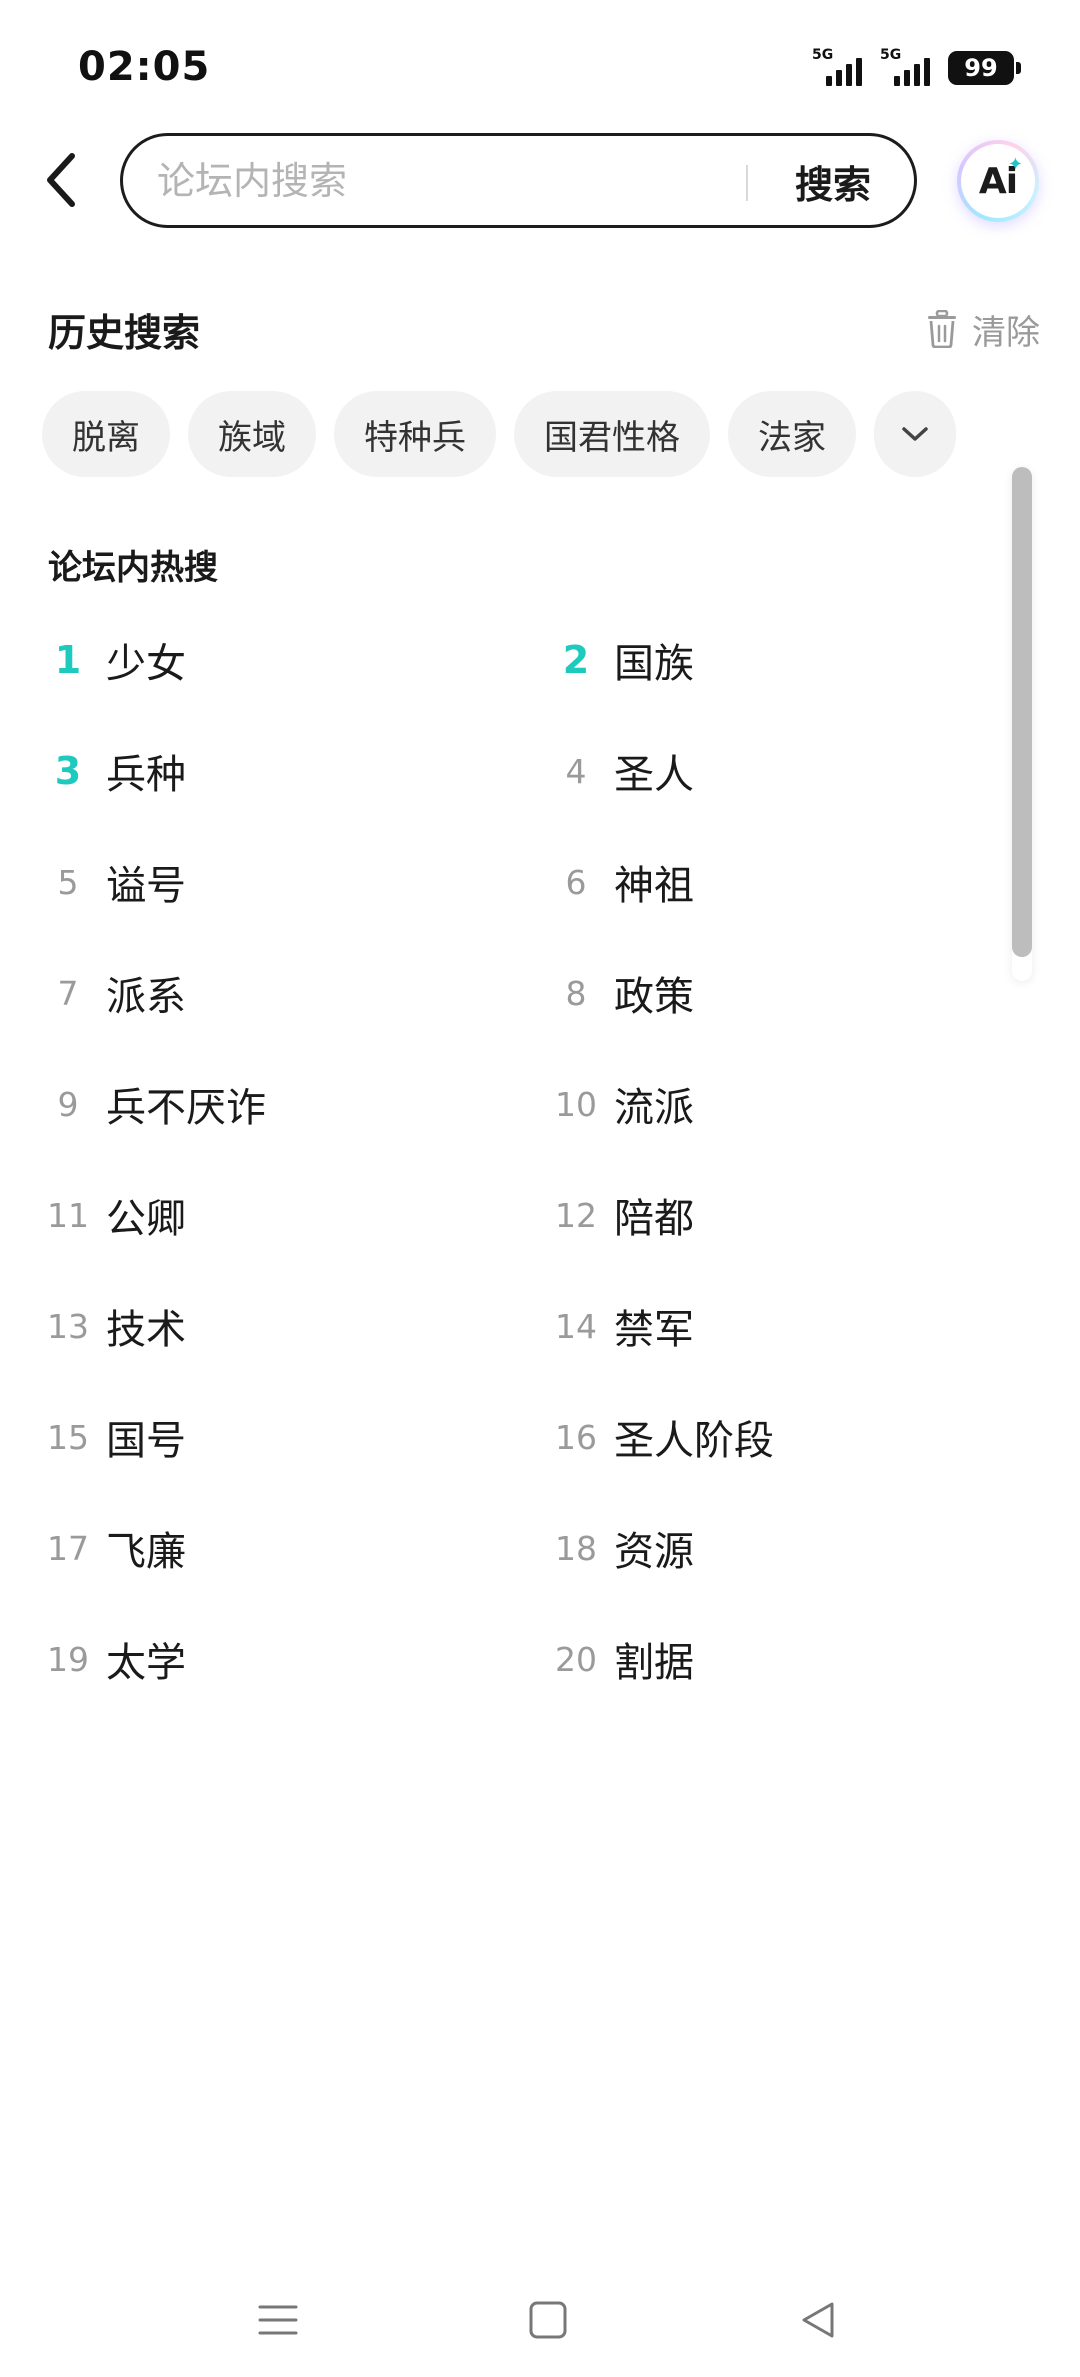 Image resolution: width=1080 pixels, height=2377 pixels. What do you see at coordinates (576, 1659) in the screenshot?
I see `hot-search-rank: 20` at bounding box center [576, 1659].